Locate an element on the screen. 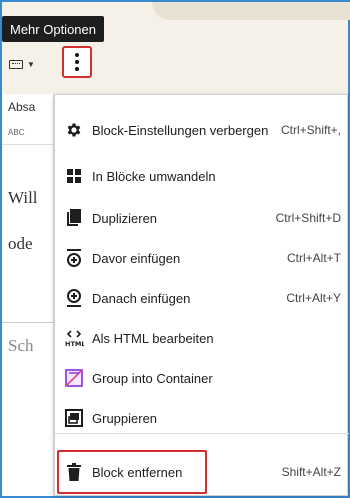  editor-text-line: Will is located at coordinates (23, 198).